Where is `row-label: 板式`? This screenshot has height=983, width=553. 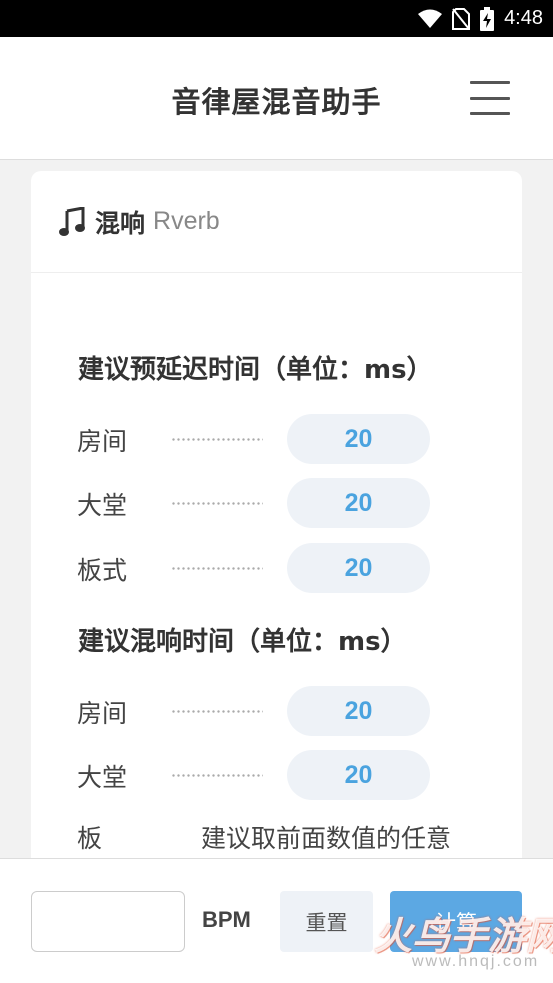 row-label: 板式 is located at coordinates (102, 570).